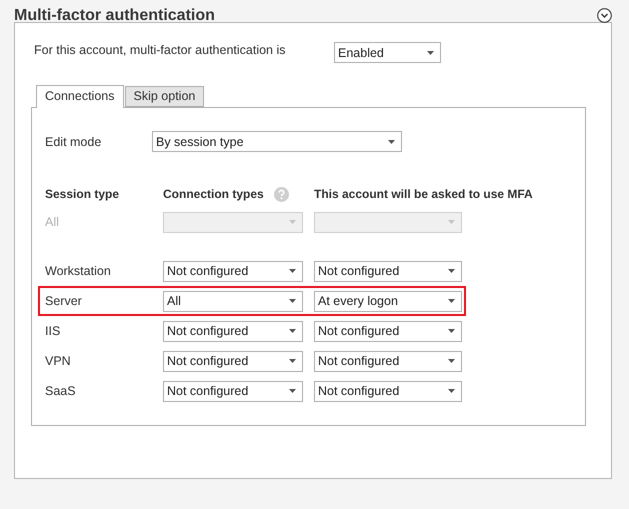 The width and height of the screenshot is (629, 509). Describe the element at coordinates (80, 96) in the screenshot. I see `tab: Connections` at that location.